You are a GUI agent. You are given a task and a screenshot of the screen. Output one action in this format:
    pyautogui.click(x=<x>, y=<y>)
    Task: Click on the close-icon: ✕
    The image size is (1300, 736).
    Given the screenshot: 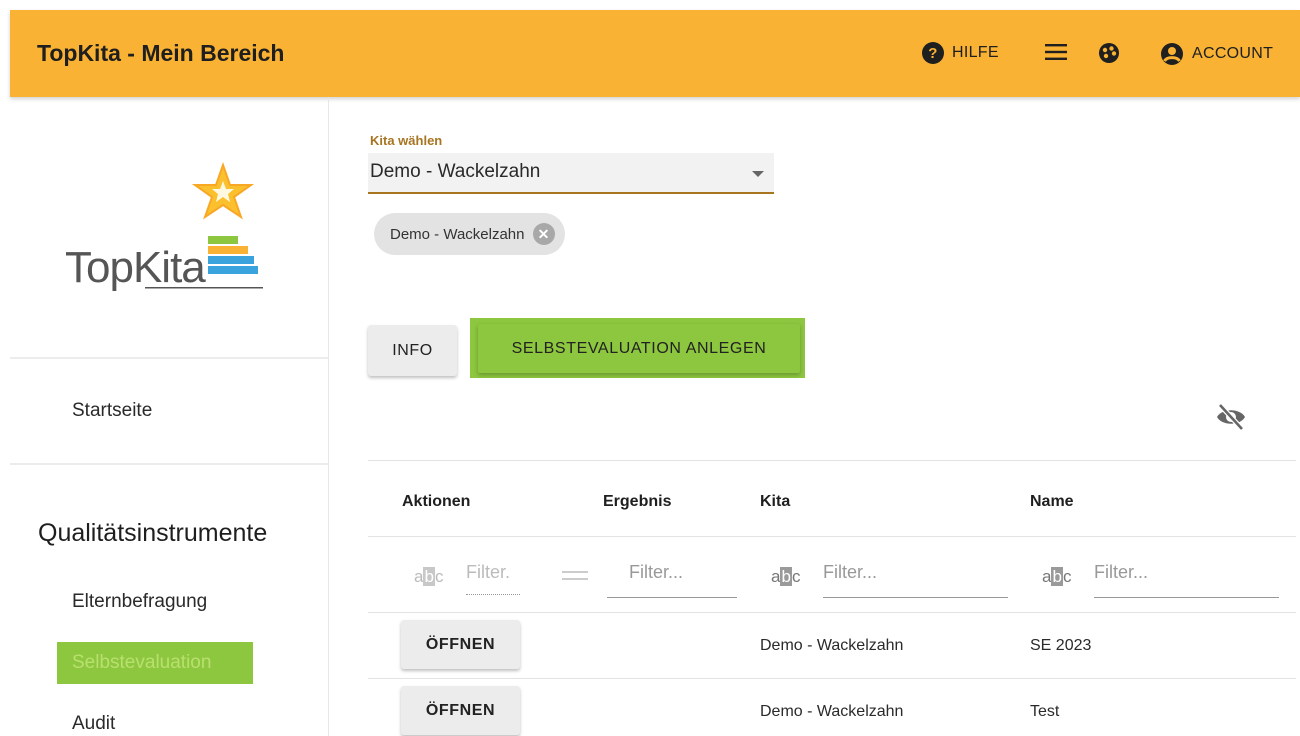 What is the action you would take?
    pyautogui.click(x=543, y=234)
    